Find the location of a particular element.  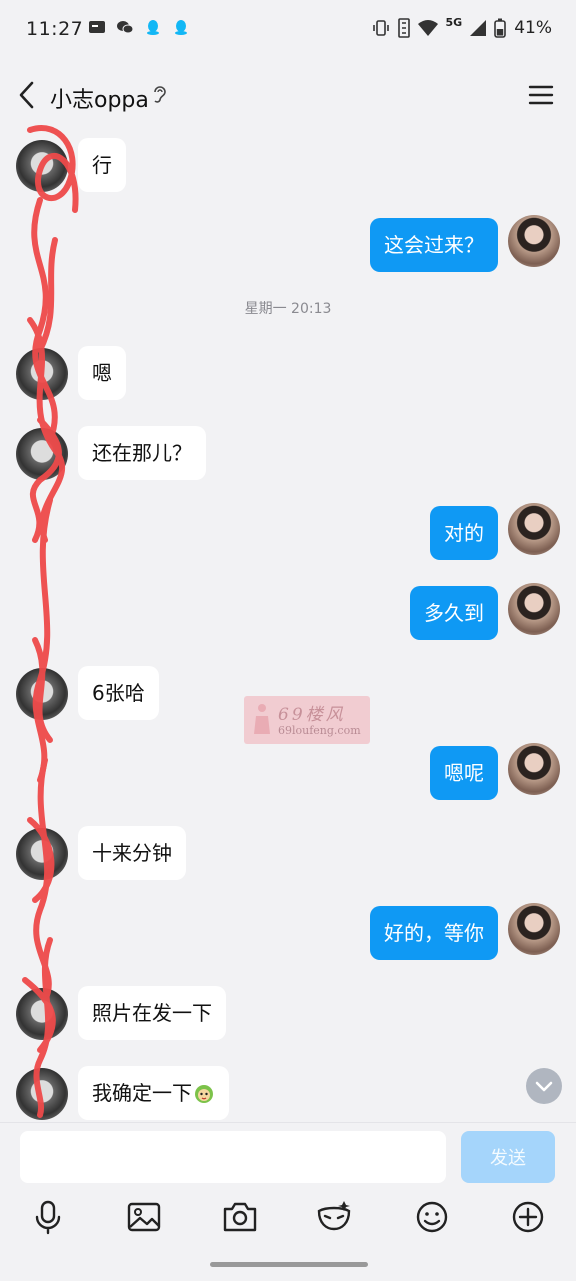

emoji-icon is located at coordinates (432, 1217).